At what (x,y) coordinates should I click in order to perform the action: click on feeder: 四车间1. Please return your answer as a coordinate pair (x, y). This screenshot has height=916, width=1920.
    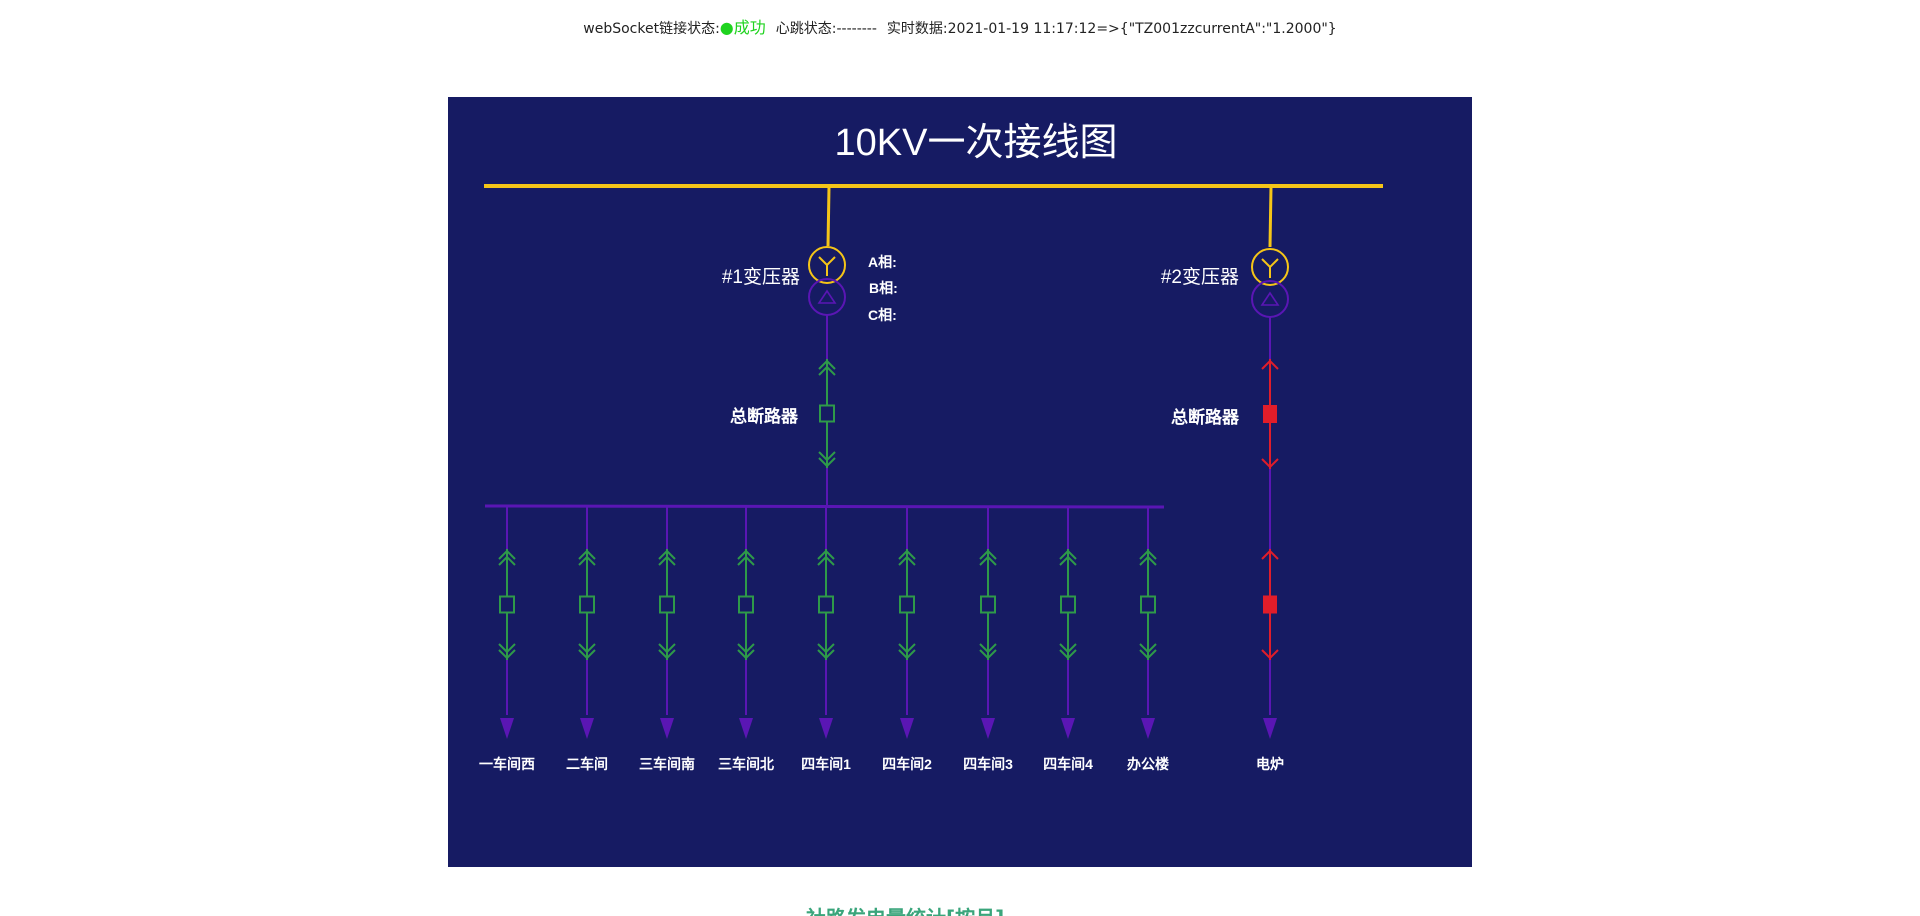
    Looking at the image, I should click on (826, 639).